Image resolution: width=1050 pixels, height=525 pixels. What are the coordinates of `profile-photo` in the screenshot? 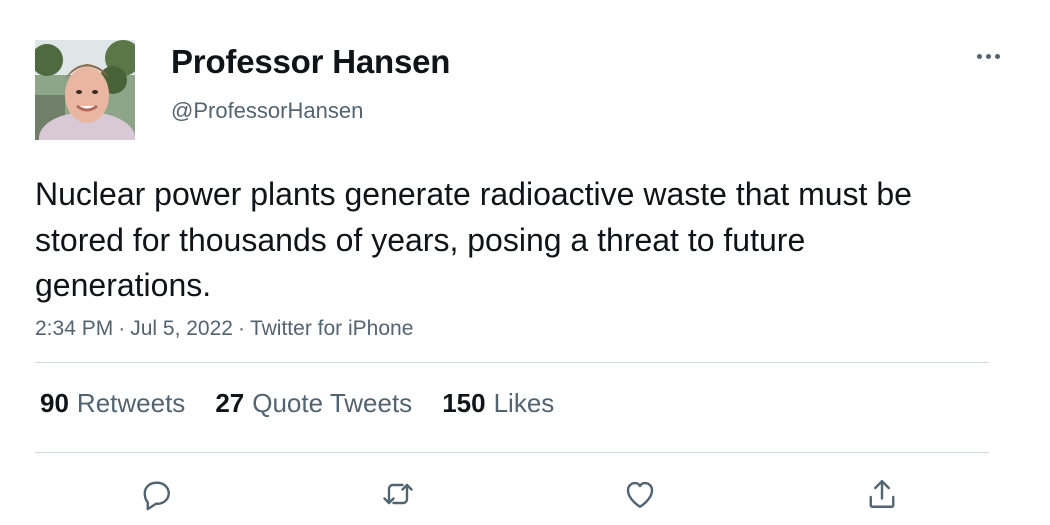 It's located at (85, 90).